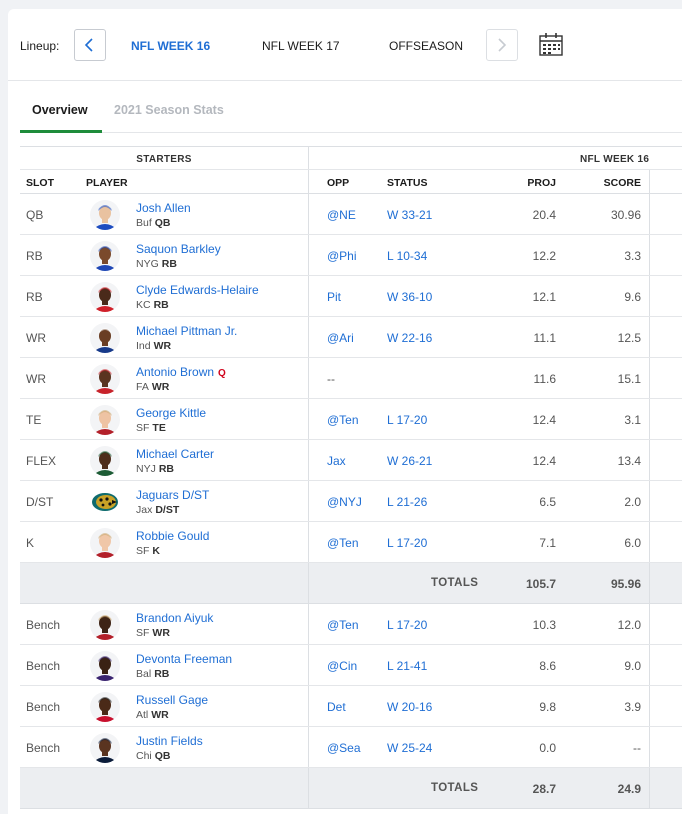  I want to click on actual-score: 9.6, so click(632, 297).